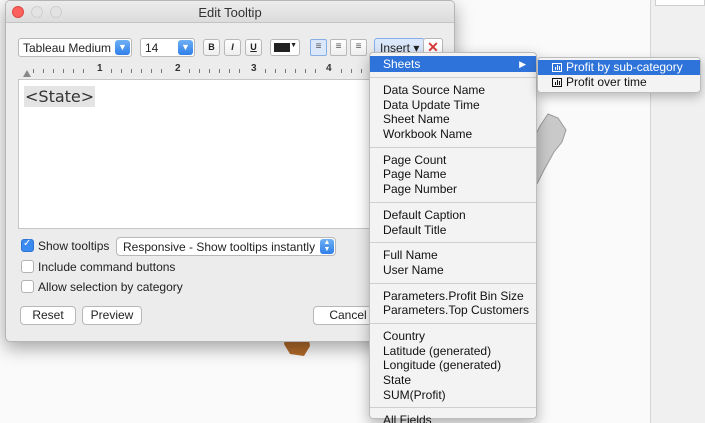 Image resolution: width=705 pixels, height=423 pixels. What do you see at coordinates (453, 160) in the screenshot?
I see `menu-item-page-count: Page Count` at bounding box center [453, 160].